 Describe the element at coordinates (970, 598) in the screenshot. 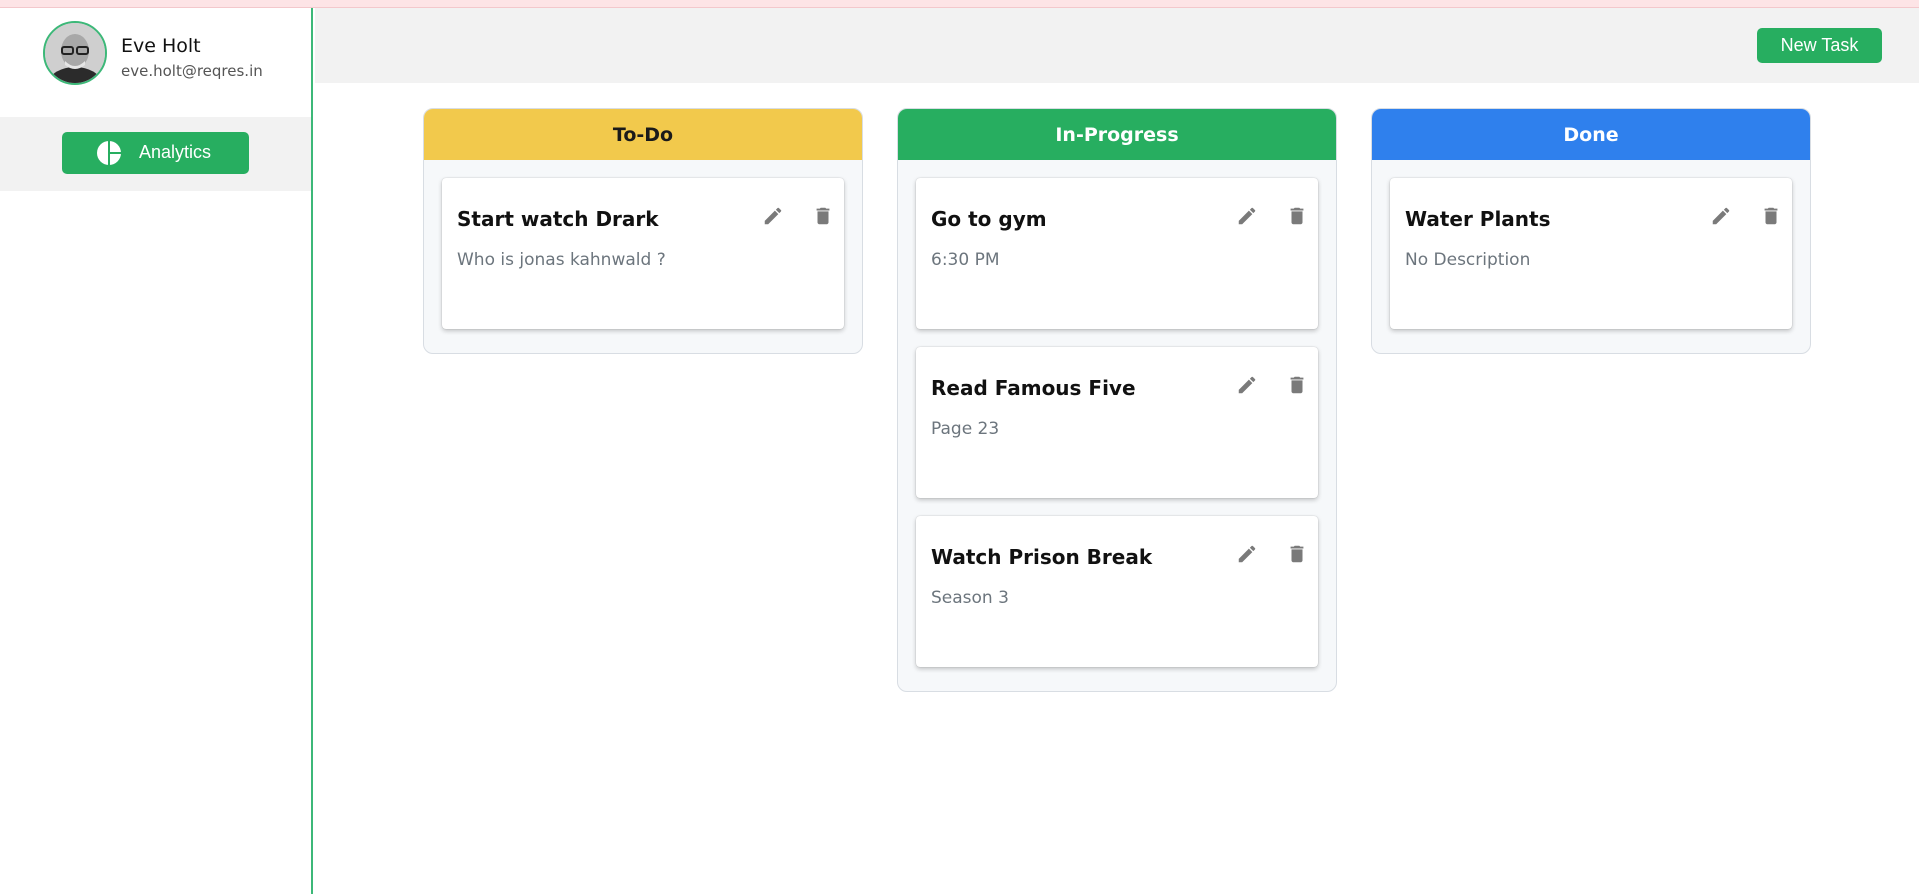

I see `task-description: Season 3` at that location.